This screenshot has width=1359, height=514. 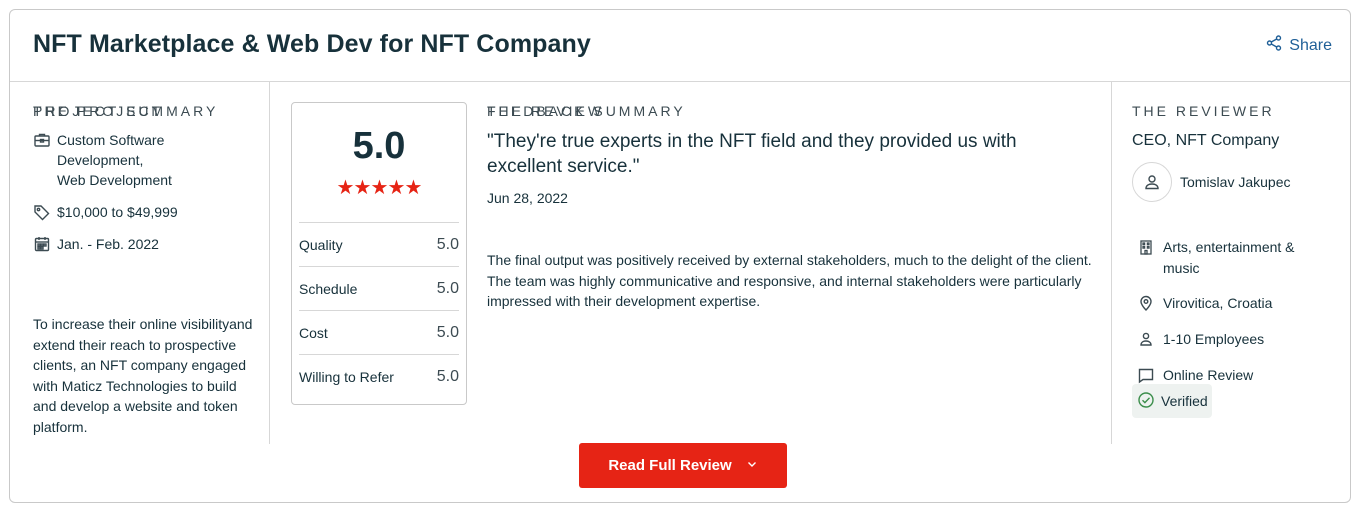 What do you see at coordinates (111, 140) in the screenshot?
I see `service-line: Custom Software` at bounding box center [111, 140].